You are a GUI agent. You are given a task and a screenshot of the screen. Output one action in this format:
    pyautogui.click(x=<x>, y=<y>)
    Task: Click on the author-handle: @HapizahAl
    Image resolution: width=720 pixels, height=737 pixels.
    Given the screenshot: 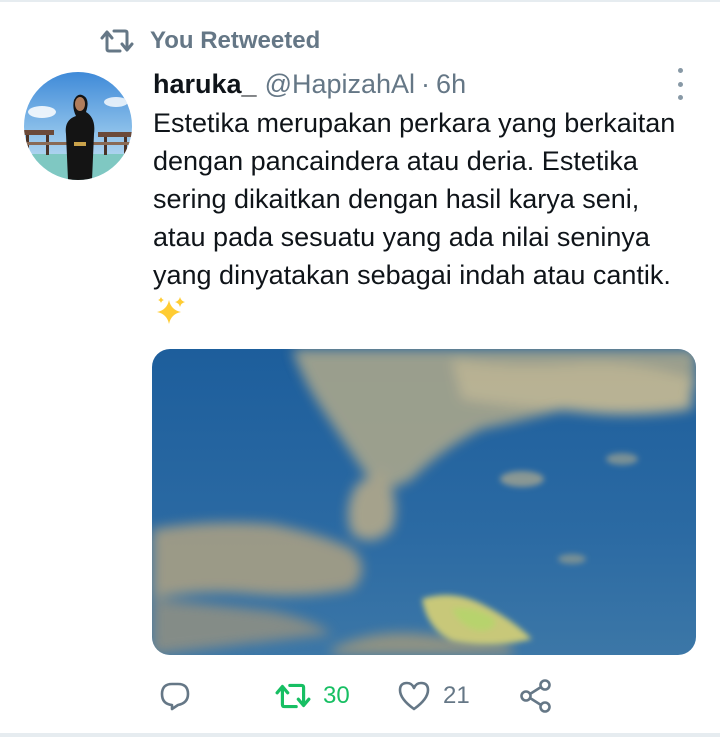 What is the action you would take?
    pyautogui.click(x=340, y=84)
    